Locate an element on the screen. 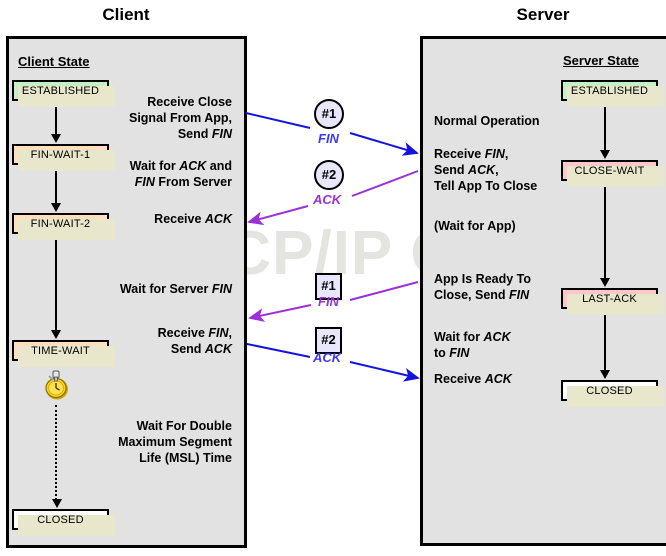 The height and width of the screenshot is (556, 666). client-event-3: Wait for Server FIN is located at coordinates (175, 289).